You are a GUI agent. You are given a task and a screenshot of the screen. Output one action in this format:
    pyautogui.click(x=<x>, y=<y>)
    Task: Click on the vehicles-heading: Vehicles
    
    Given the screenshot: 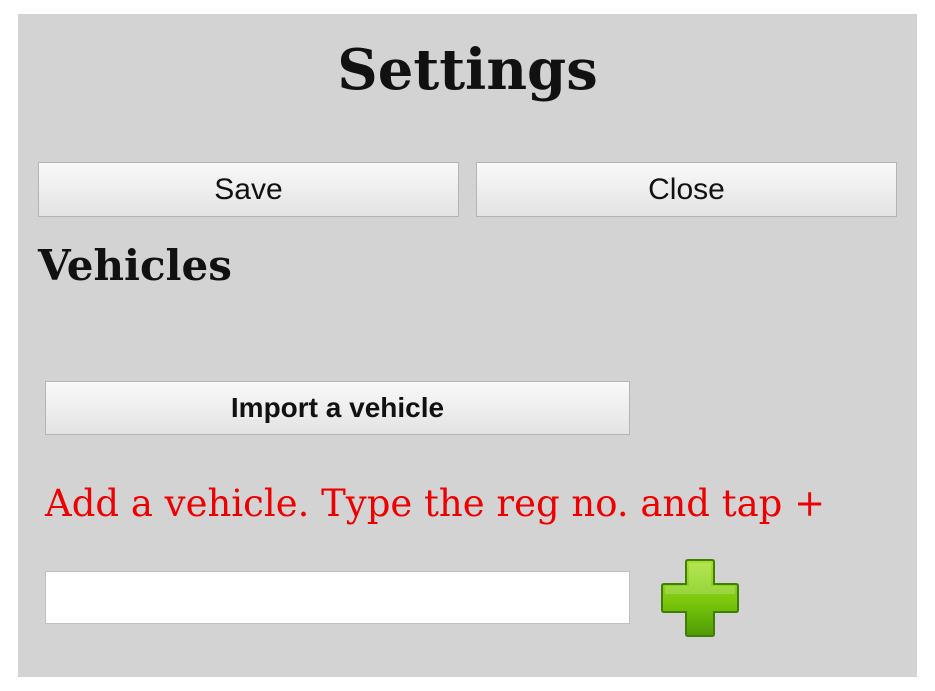 What is the action you would take?
    pyautogui.click(x=135, y=265)
    